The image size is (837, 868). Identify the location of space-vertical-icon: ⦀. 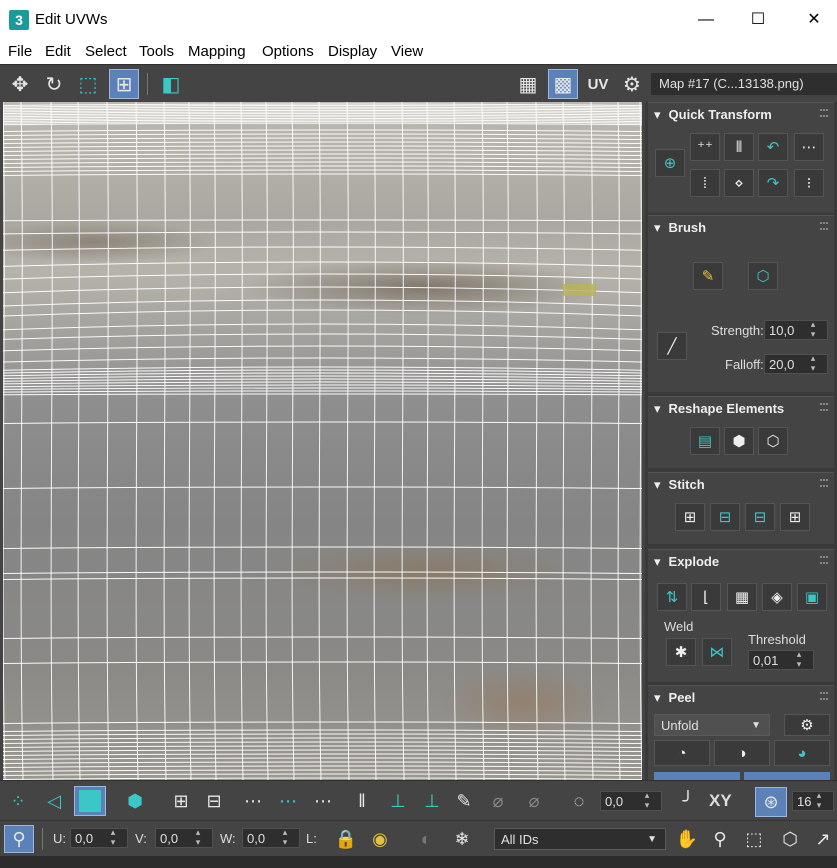
(739, 147).